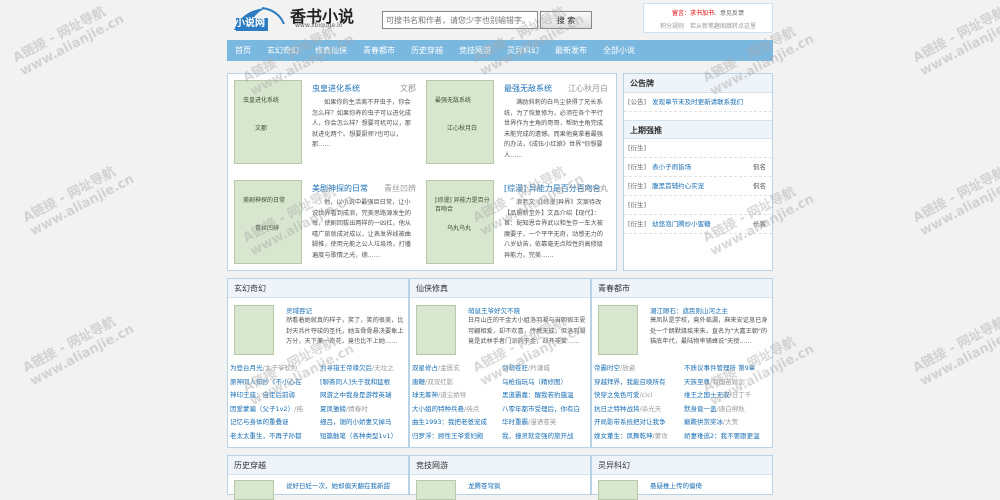 Image resolution: width=1000 pixels, height=500 pixels. I want to click on book-name: 双星修占, so click(425, 368).